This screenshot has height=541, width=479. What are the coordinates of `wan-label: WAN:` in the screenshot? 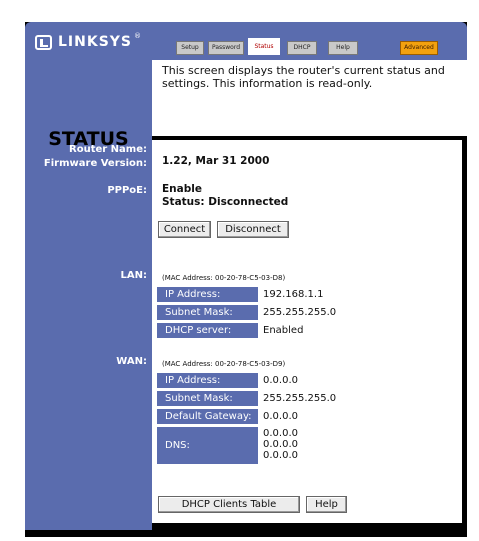 It's located at (131, 361).